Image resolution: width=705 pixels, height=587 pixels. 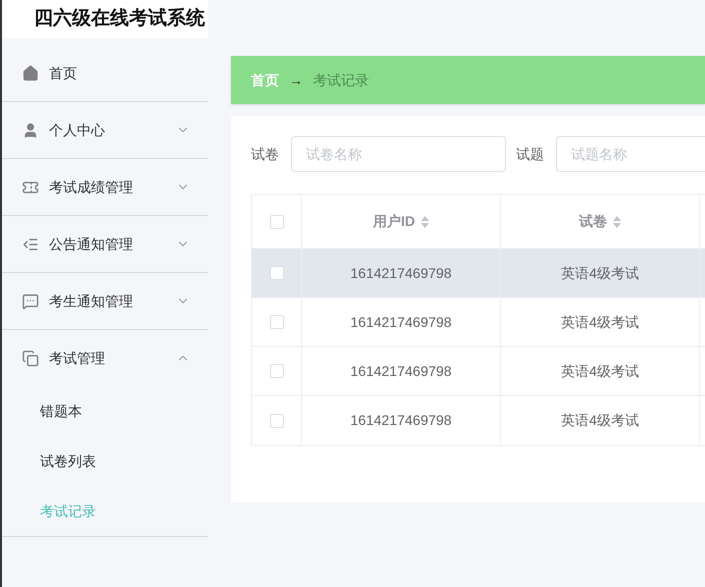 I want to click on filter-field: 试卷名称, so click(x=398, y=154).